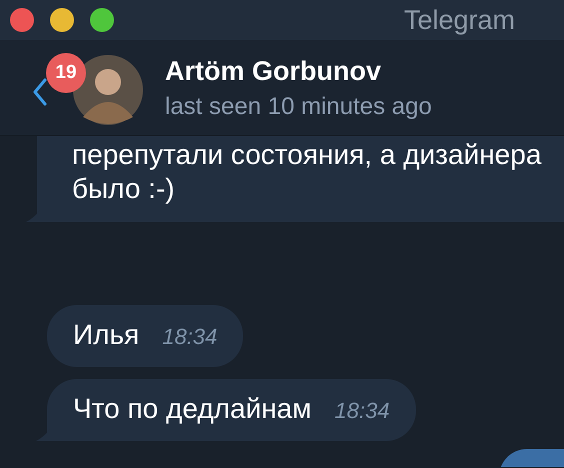  I want to click on message-text: Илья, so click(106, 335).